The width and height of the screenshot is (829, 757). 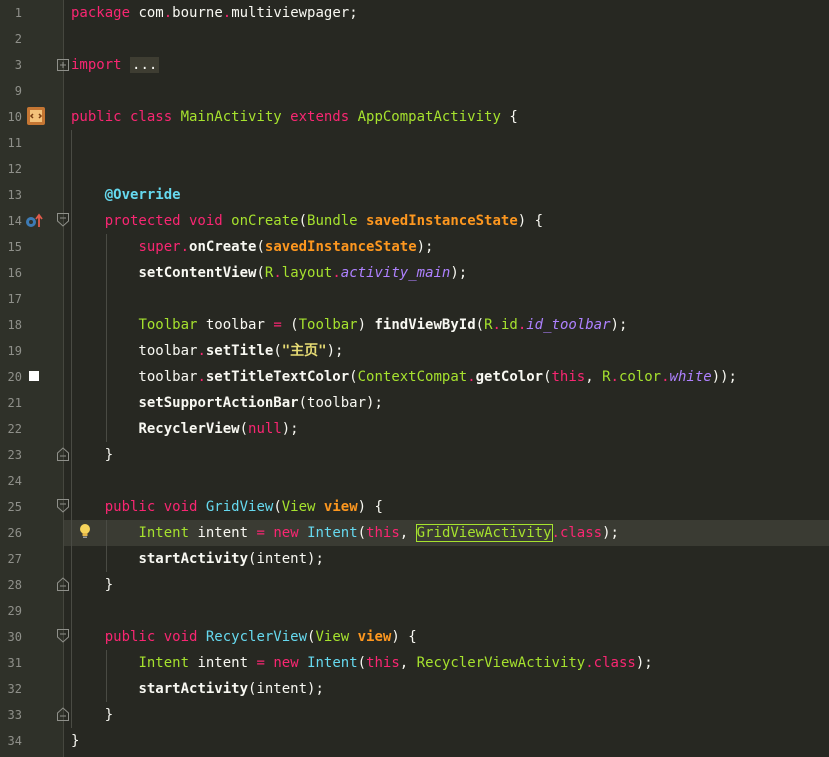 I want to click on line-number: 3, so click(x=11, y=65).